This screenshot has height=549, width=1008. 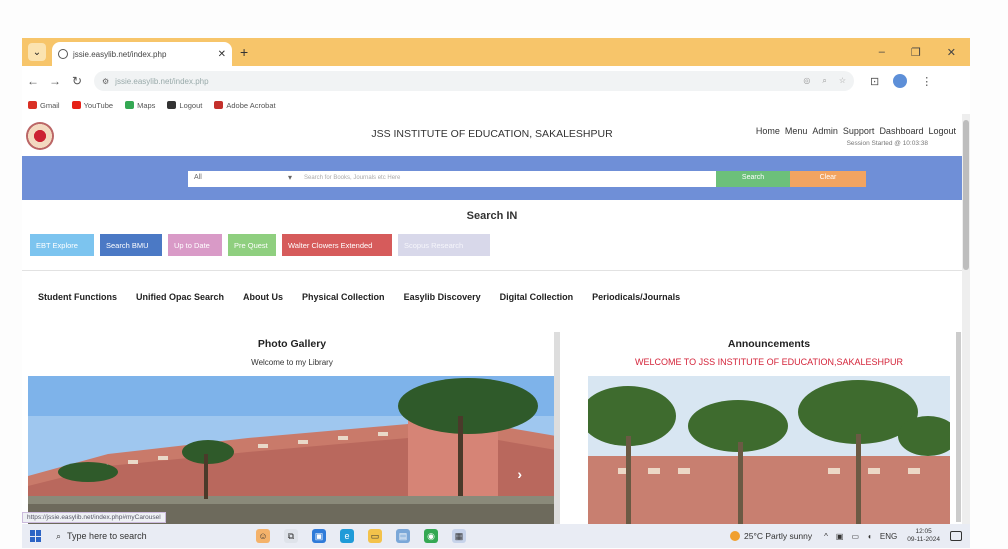 I want to click on search-icon: ⌕, so click(x=59, y=535).